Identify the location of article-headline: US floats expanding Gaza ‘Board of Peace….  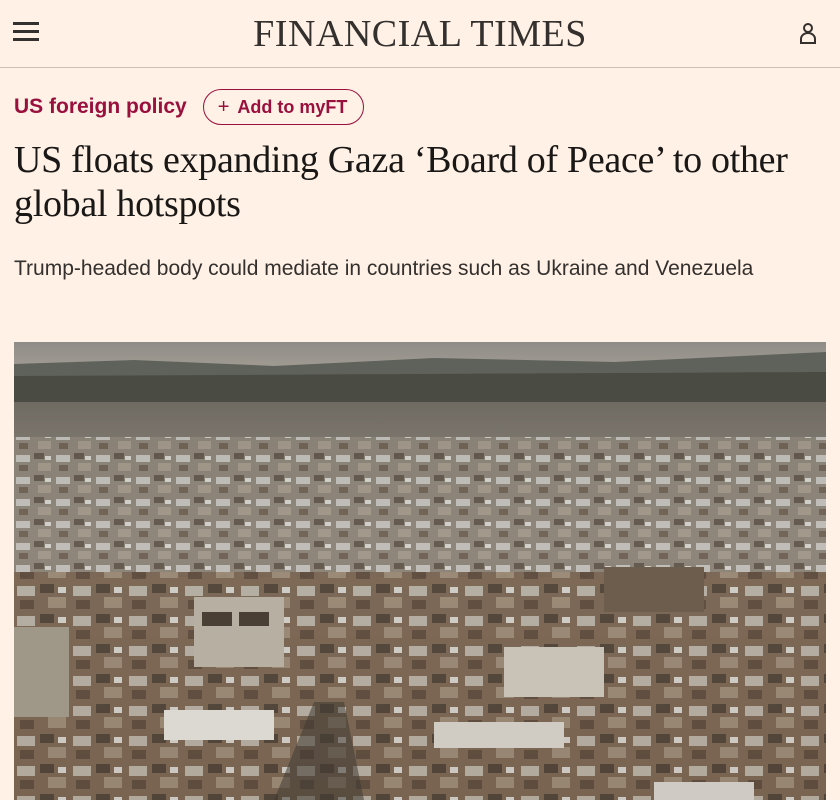
(401, 182).